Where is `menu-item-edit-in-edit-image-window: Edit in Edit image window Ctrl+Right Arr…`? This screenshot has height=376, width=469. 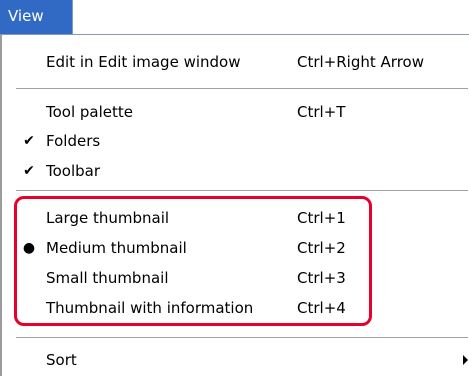 menu-item-edit-in-edit-image-window: Edit in Edit image window Ctrl+Right Arr… is located at coordinates (235, 62).